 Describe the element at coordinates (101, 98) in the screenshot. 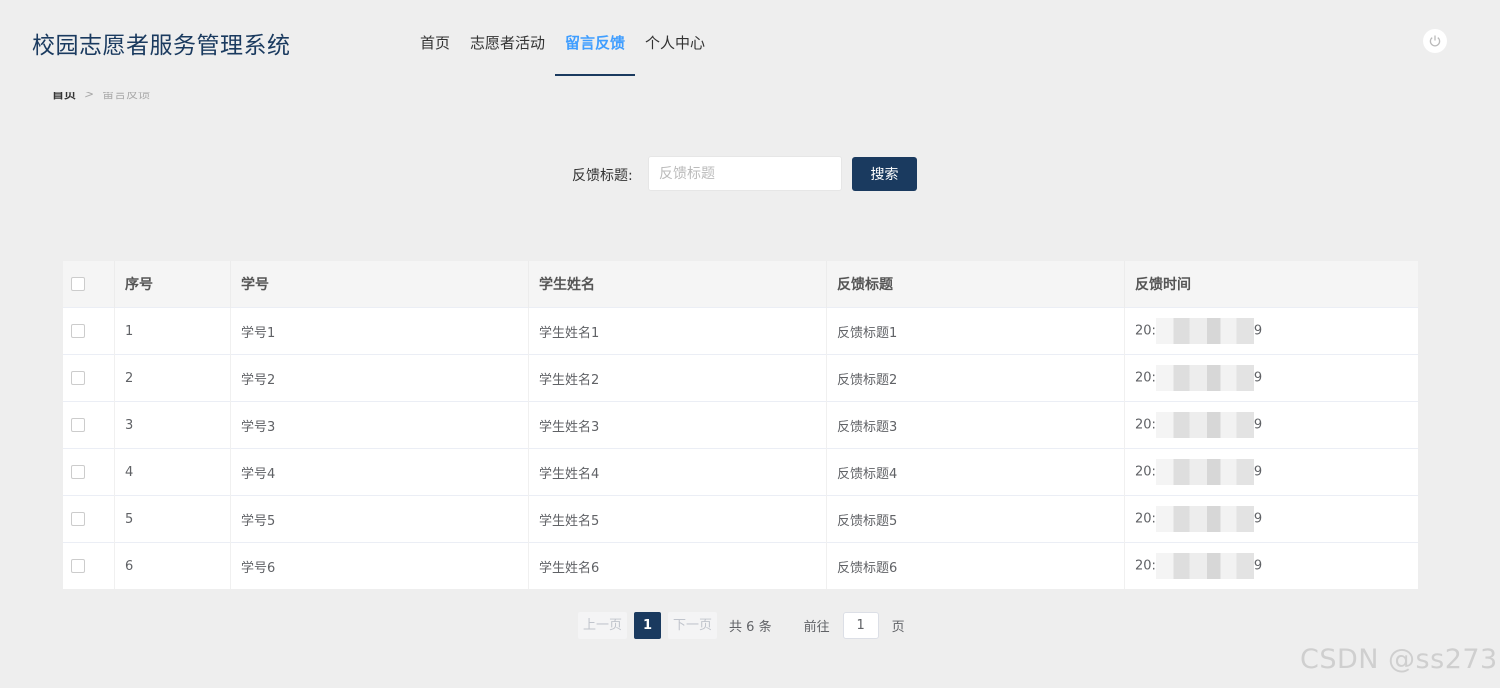

I see `breadcrumb: 首页 > 留言反馈` at that location.